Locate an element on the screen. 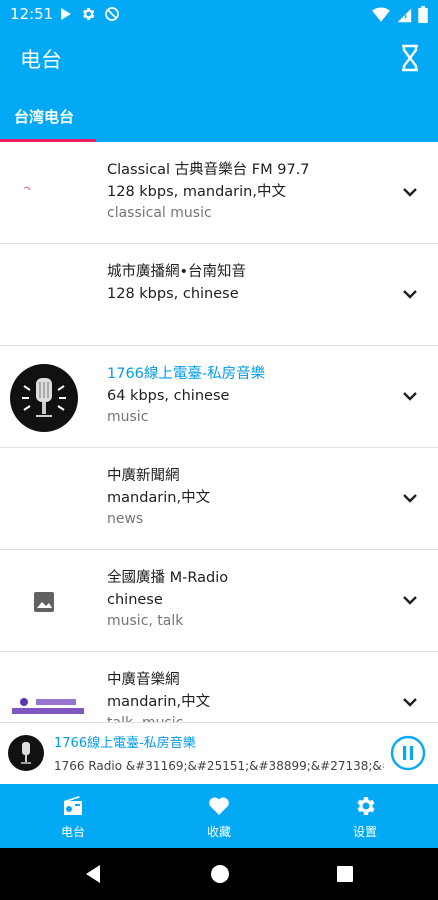 Image resolution: width=438 pixels, height=900 pixels. now-playing-logo is located at coordinates (26, 753).